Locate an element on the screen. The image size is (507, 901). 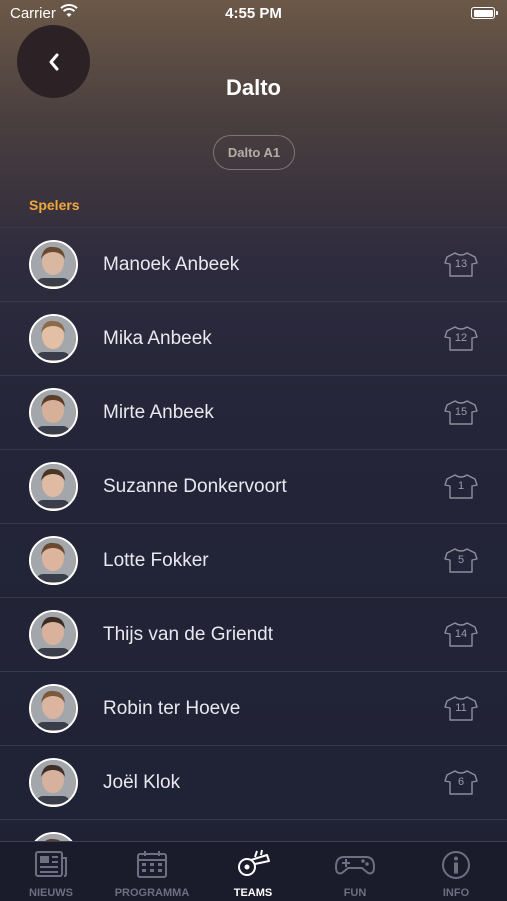
shirt-number-badge: 14 is located at coordinates (461, 634).